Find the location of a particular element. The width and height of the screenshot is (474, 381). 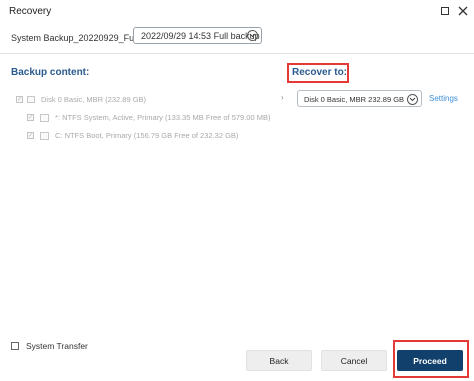

disk-checkbox: ✓ is located at coordinates (19, 99).